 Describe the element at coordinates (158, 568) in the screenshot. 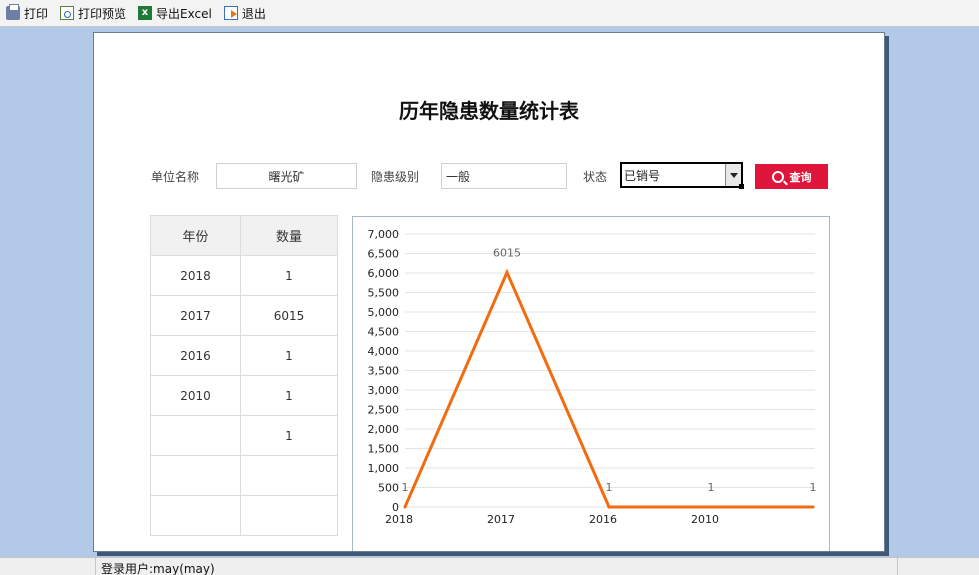

I see `logged-in-user: 登录用户:may(may)` at that location.